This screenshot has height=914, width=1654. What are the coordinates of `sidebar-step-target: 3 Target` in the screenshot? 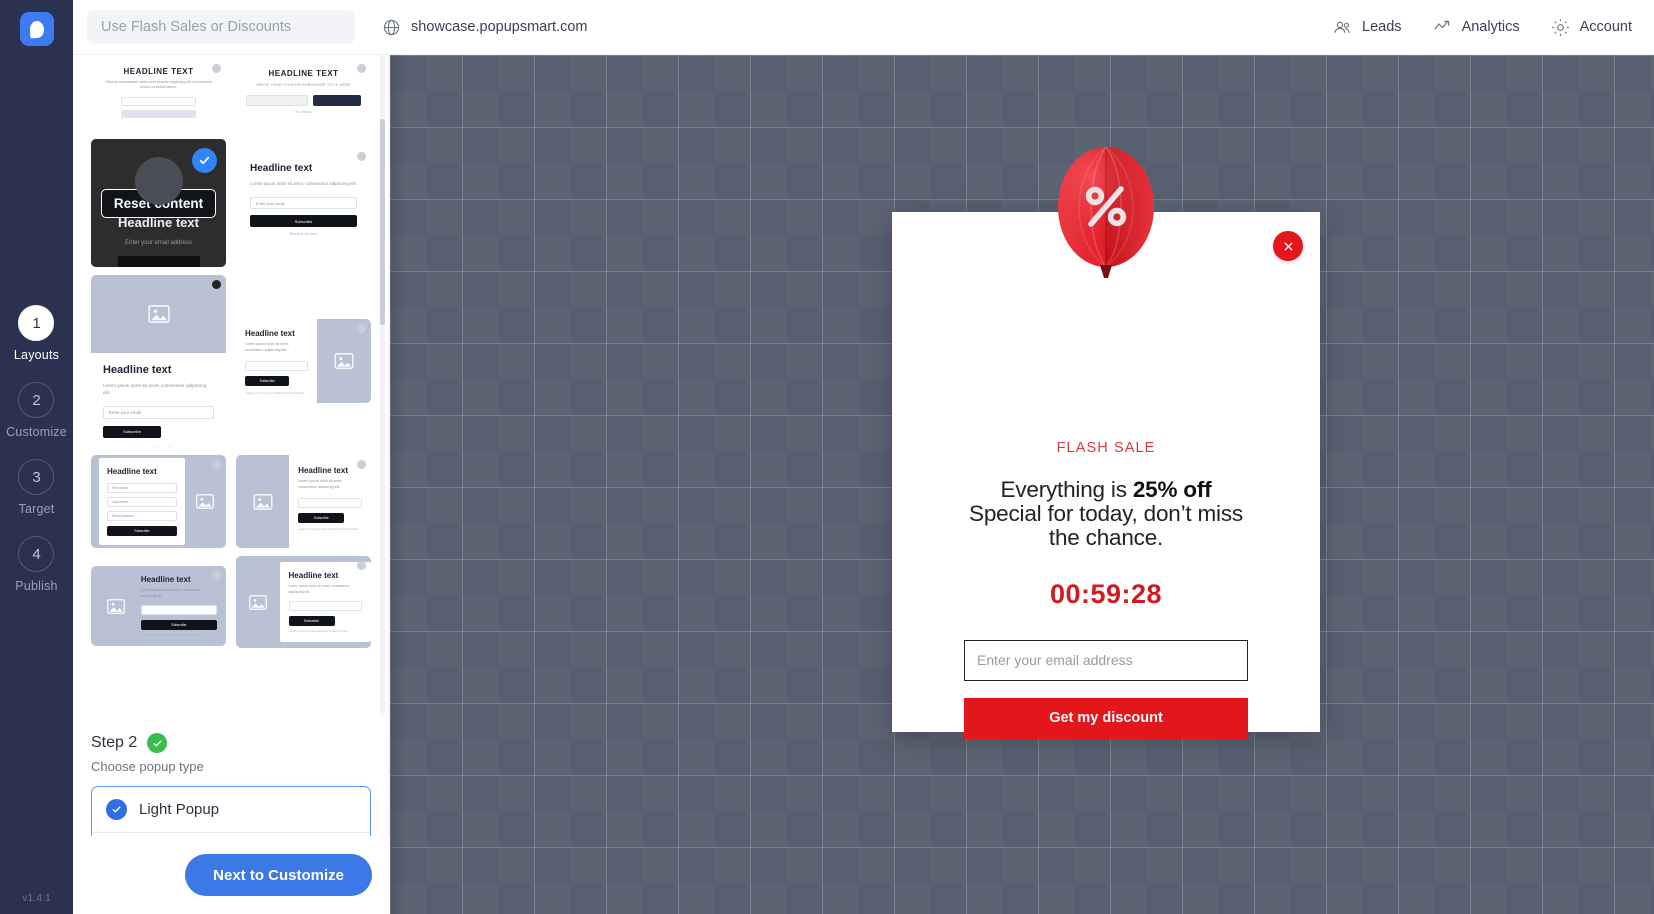 It's located at (36, 487).